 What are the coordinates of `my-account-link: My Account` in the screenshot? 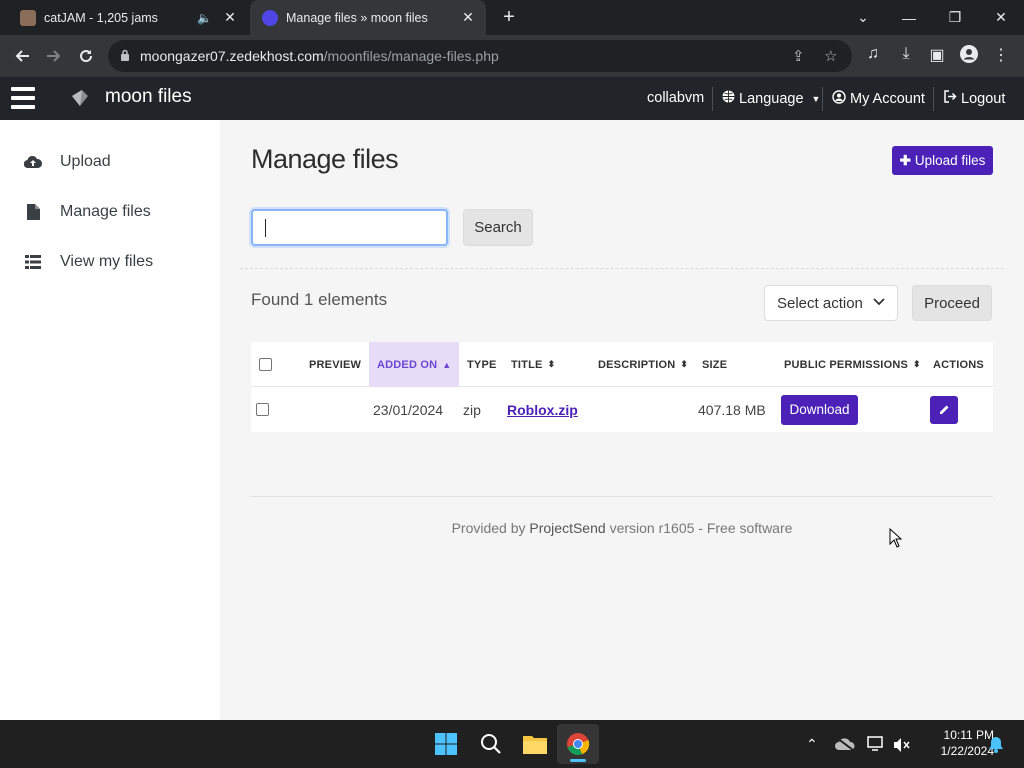 It's located at (878, 99).